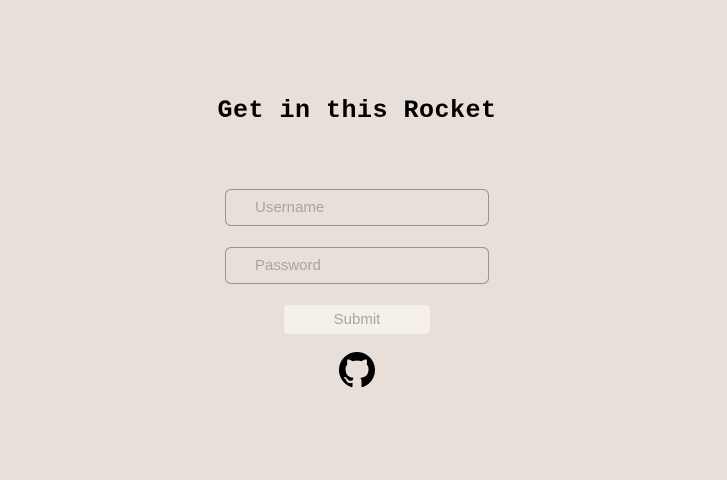 This screenshot has height=480, width=727. Describe the element at coordinates (357, 319) in the screenshot. I see `submit-button: Submit` at that location.